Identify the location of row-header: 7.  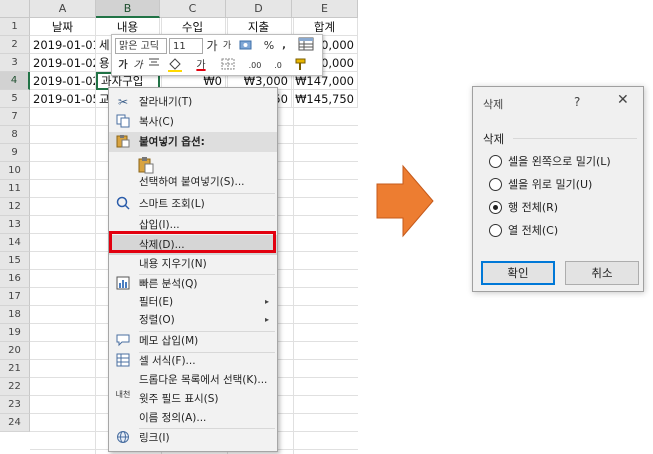
(15, 117).